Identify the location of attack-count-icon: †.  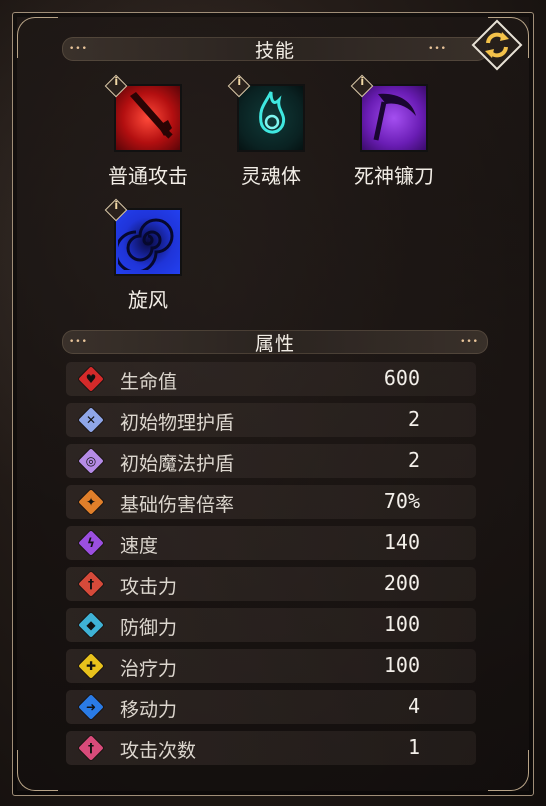
(91, 748).